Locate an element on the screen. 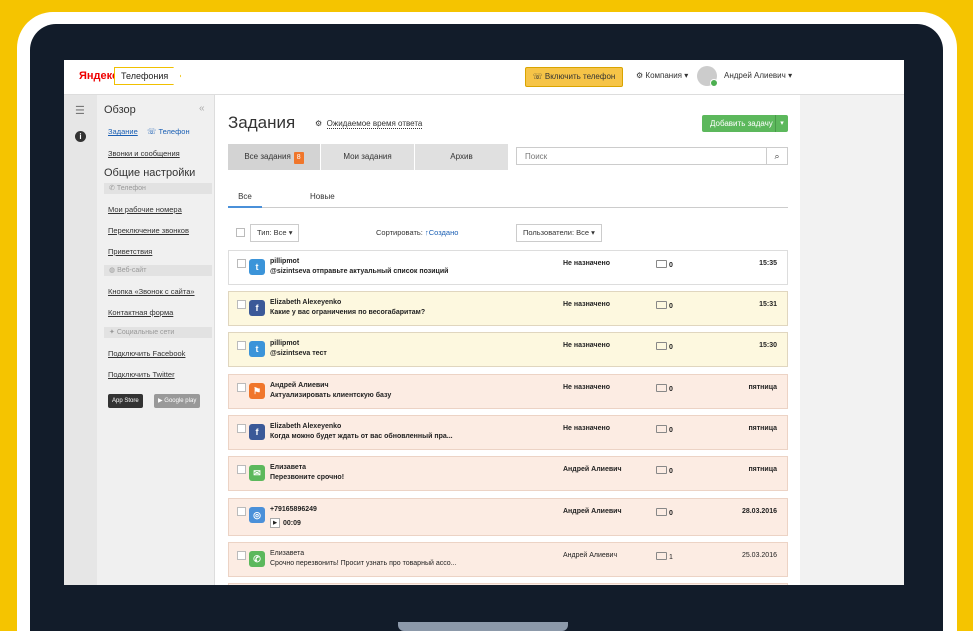  task-author: pillipmot is located at coordinates (285, 261).